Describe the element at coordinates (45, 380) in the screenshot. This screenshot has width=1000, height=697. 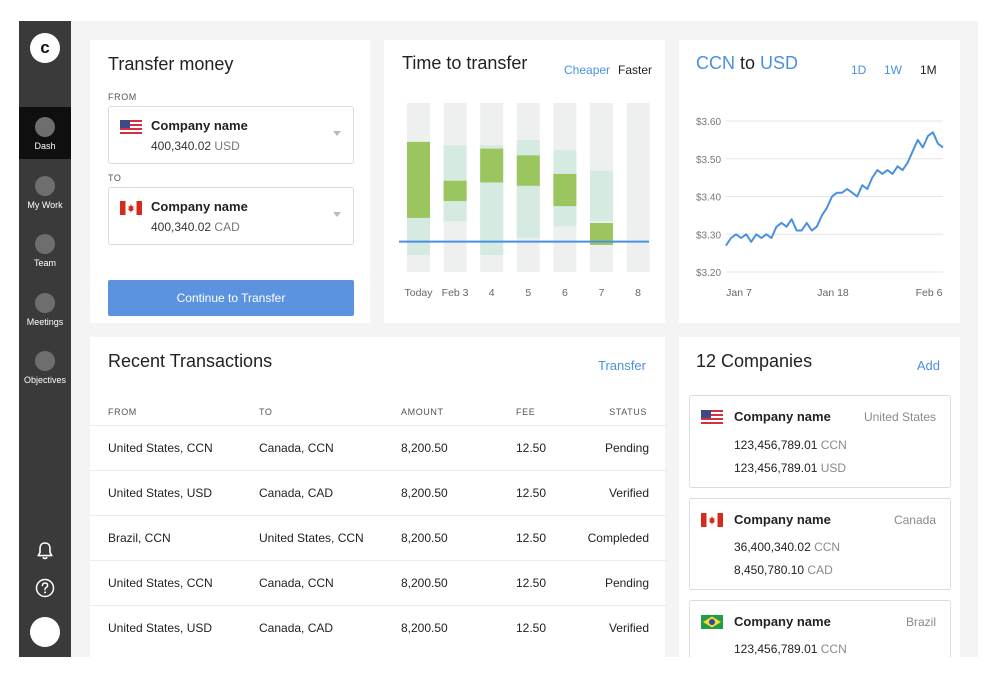
I see `sidebar-item-label: Objectives` at that location.